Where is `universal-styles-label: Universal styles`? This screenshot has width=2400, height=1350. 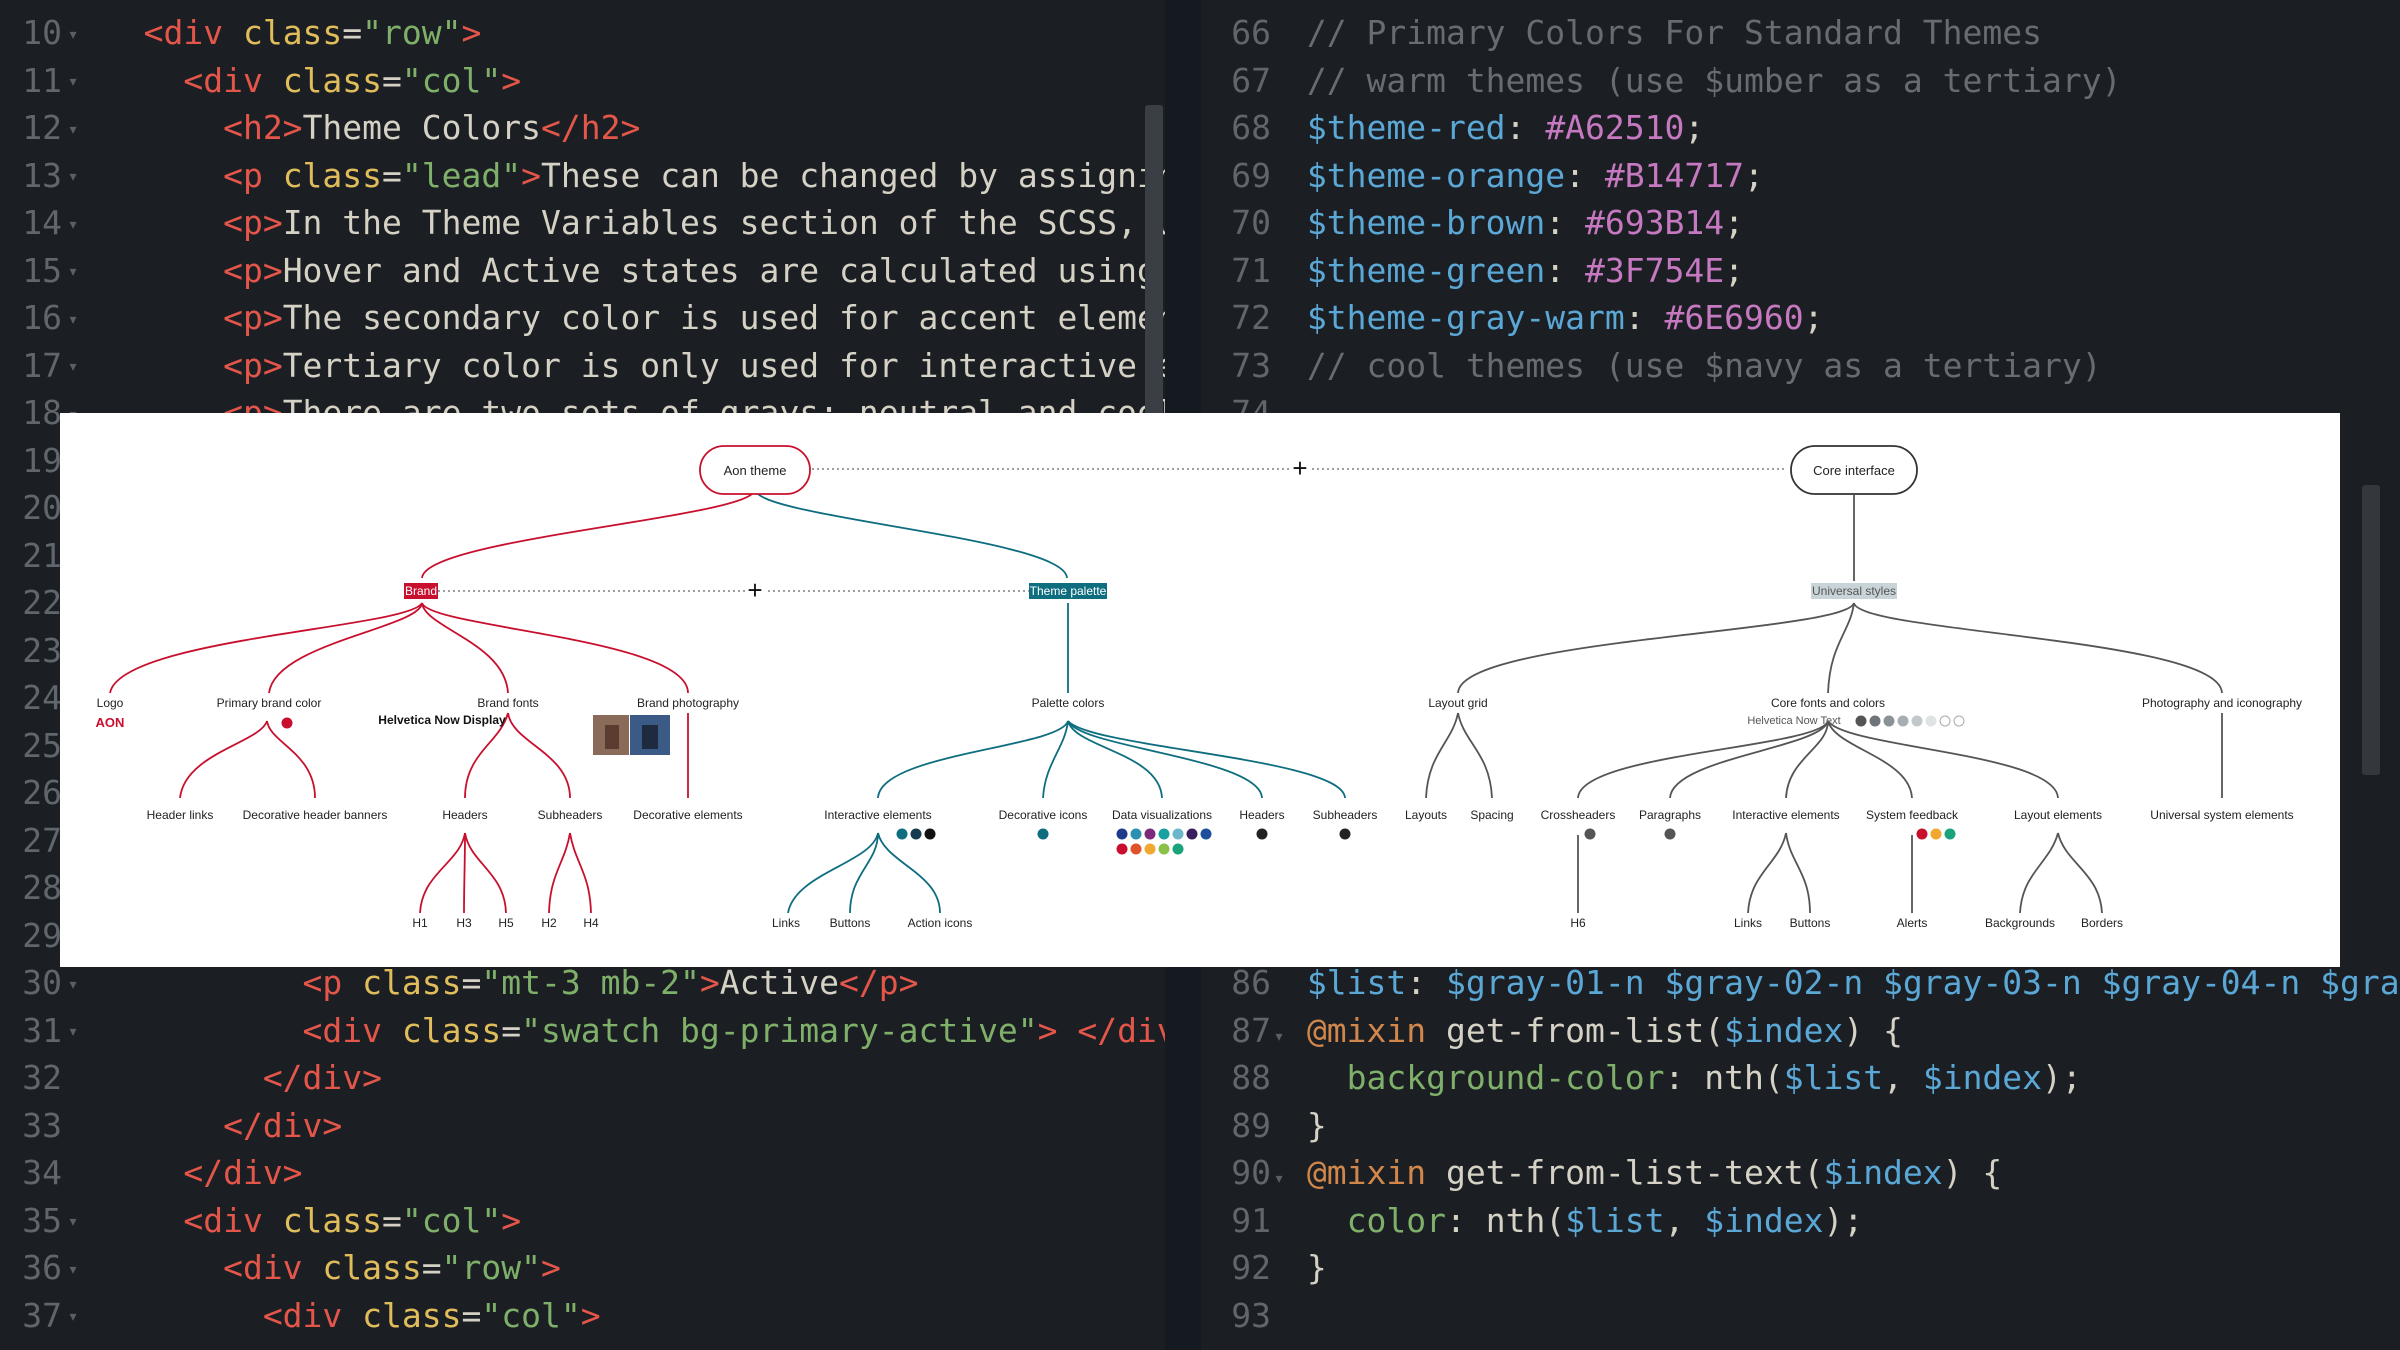 universal-styles-label: Universal styles is located at coordinates (1854, 591).